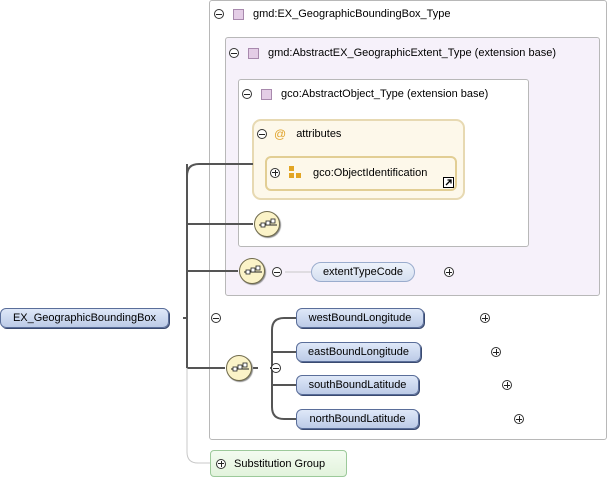  I want to click on south-bound-latitude-element: southBoundLatitude, so click(357, 385).